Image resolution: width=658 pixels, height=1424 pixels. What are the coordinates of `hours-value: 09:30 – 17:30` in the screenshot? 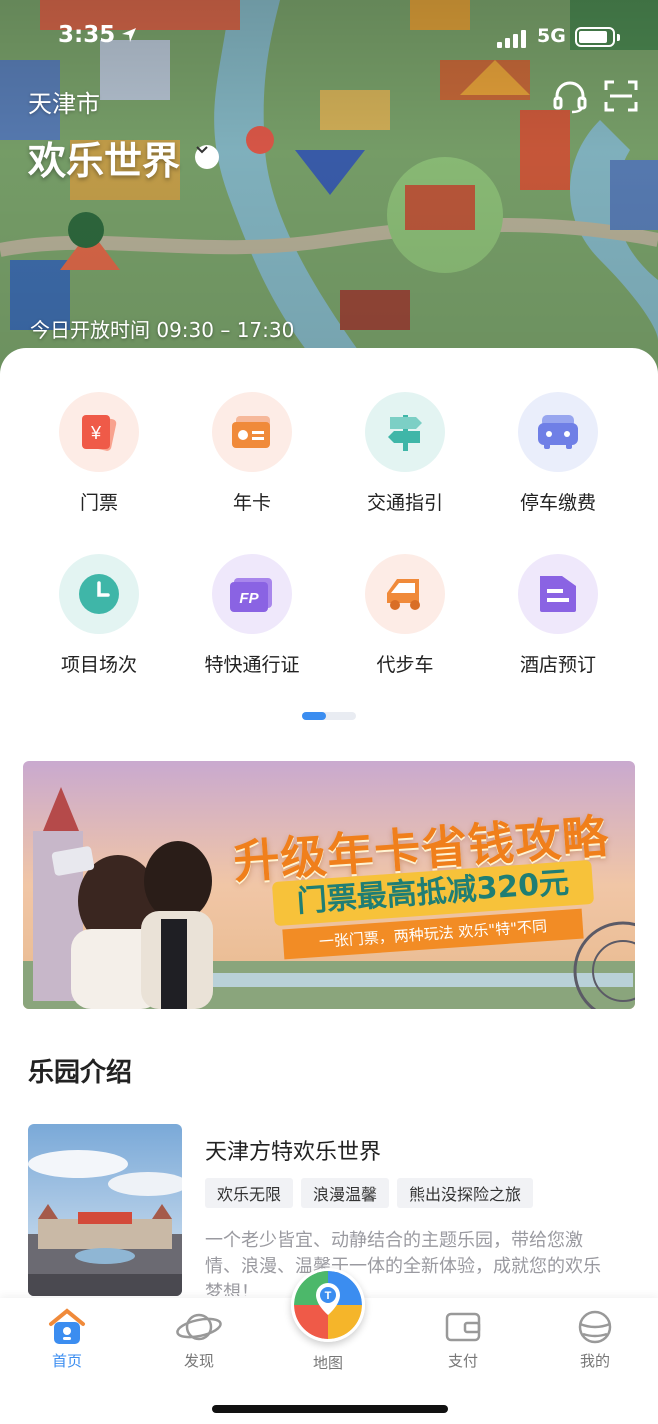 It's located at (225, 330).